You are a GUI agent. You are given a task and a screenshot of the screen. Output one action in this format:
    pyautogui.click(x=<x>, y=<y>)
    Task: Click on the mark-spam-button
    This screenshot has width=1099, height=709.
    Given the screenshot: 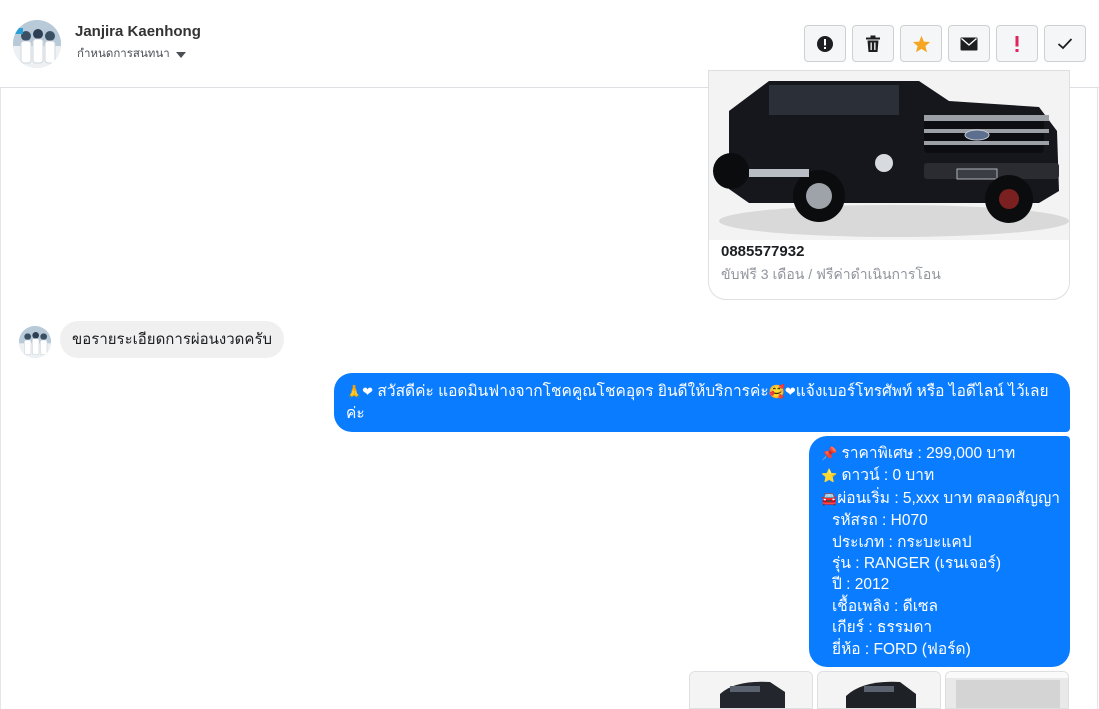 What is the action you would take?
    pyautogui.click(x=1017, y=43)
    